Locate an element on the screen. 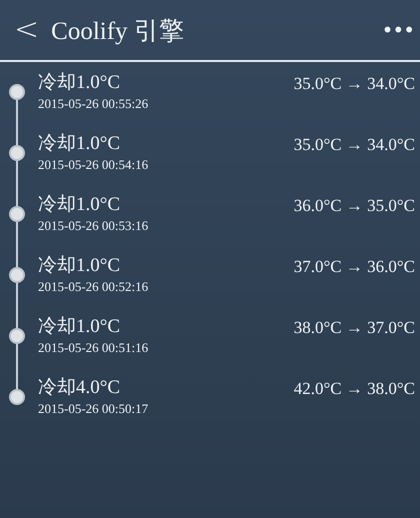  temperature-change: 42.0°C → 38.0°C is located at coordinates (354, 389).